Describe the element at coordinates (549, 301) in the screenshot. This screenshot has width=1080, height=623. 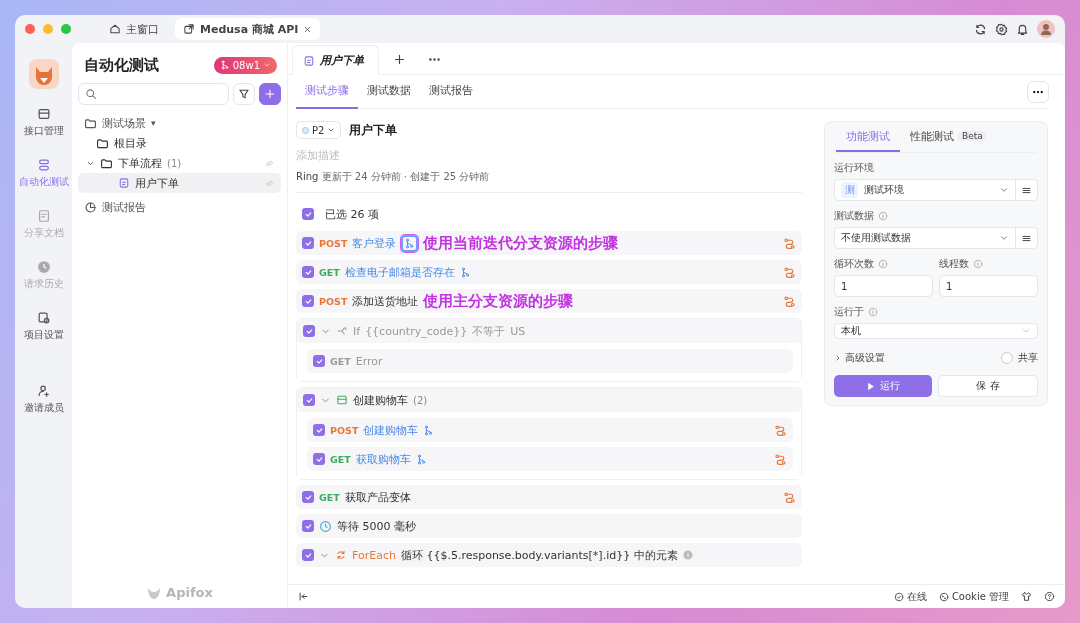
I see `step-row: POST 添加送货地址 使用主分支资源的步骤` at that location.